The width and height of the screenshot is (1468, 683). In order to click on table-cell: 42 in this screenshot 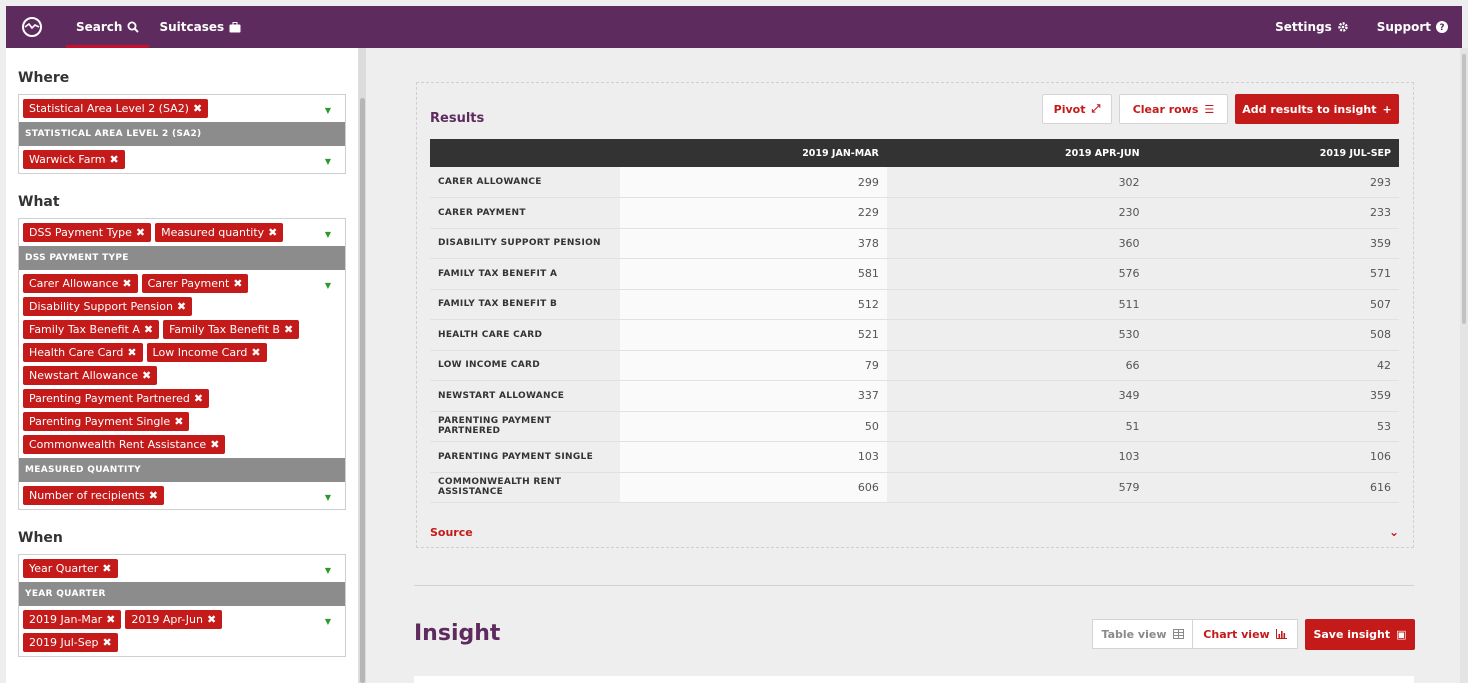, I will do `click(1273, 365)`.